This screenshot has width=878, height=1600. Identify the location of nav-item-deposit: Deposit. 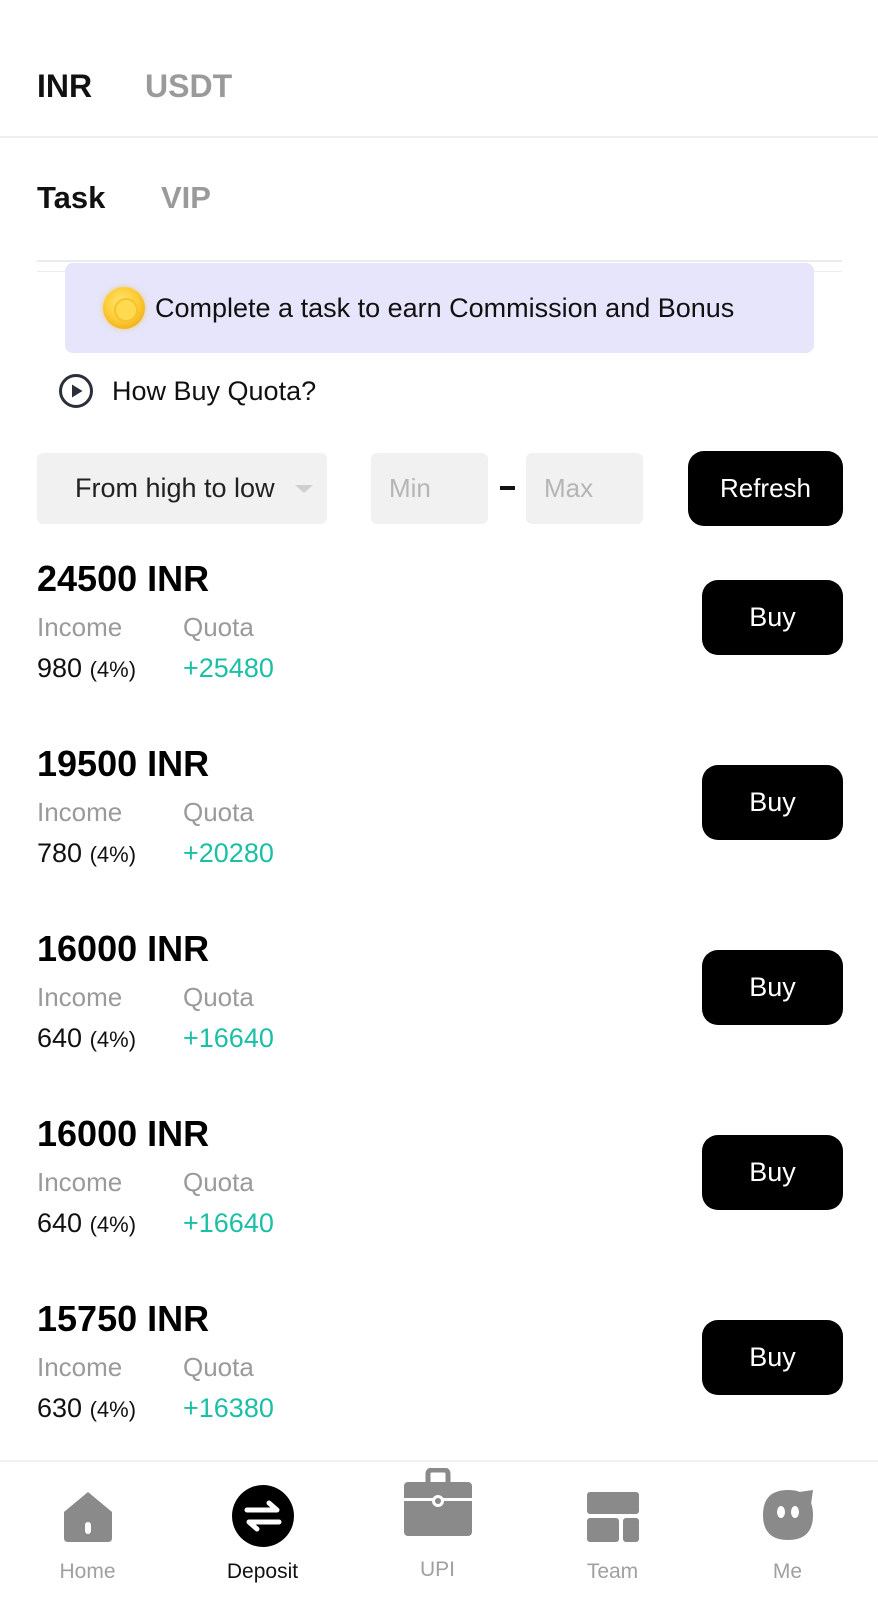
(262, 1531).